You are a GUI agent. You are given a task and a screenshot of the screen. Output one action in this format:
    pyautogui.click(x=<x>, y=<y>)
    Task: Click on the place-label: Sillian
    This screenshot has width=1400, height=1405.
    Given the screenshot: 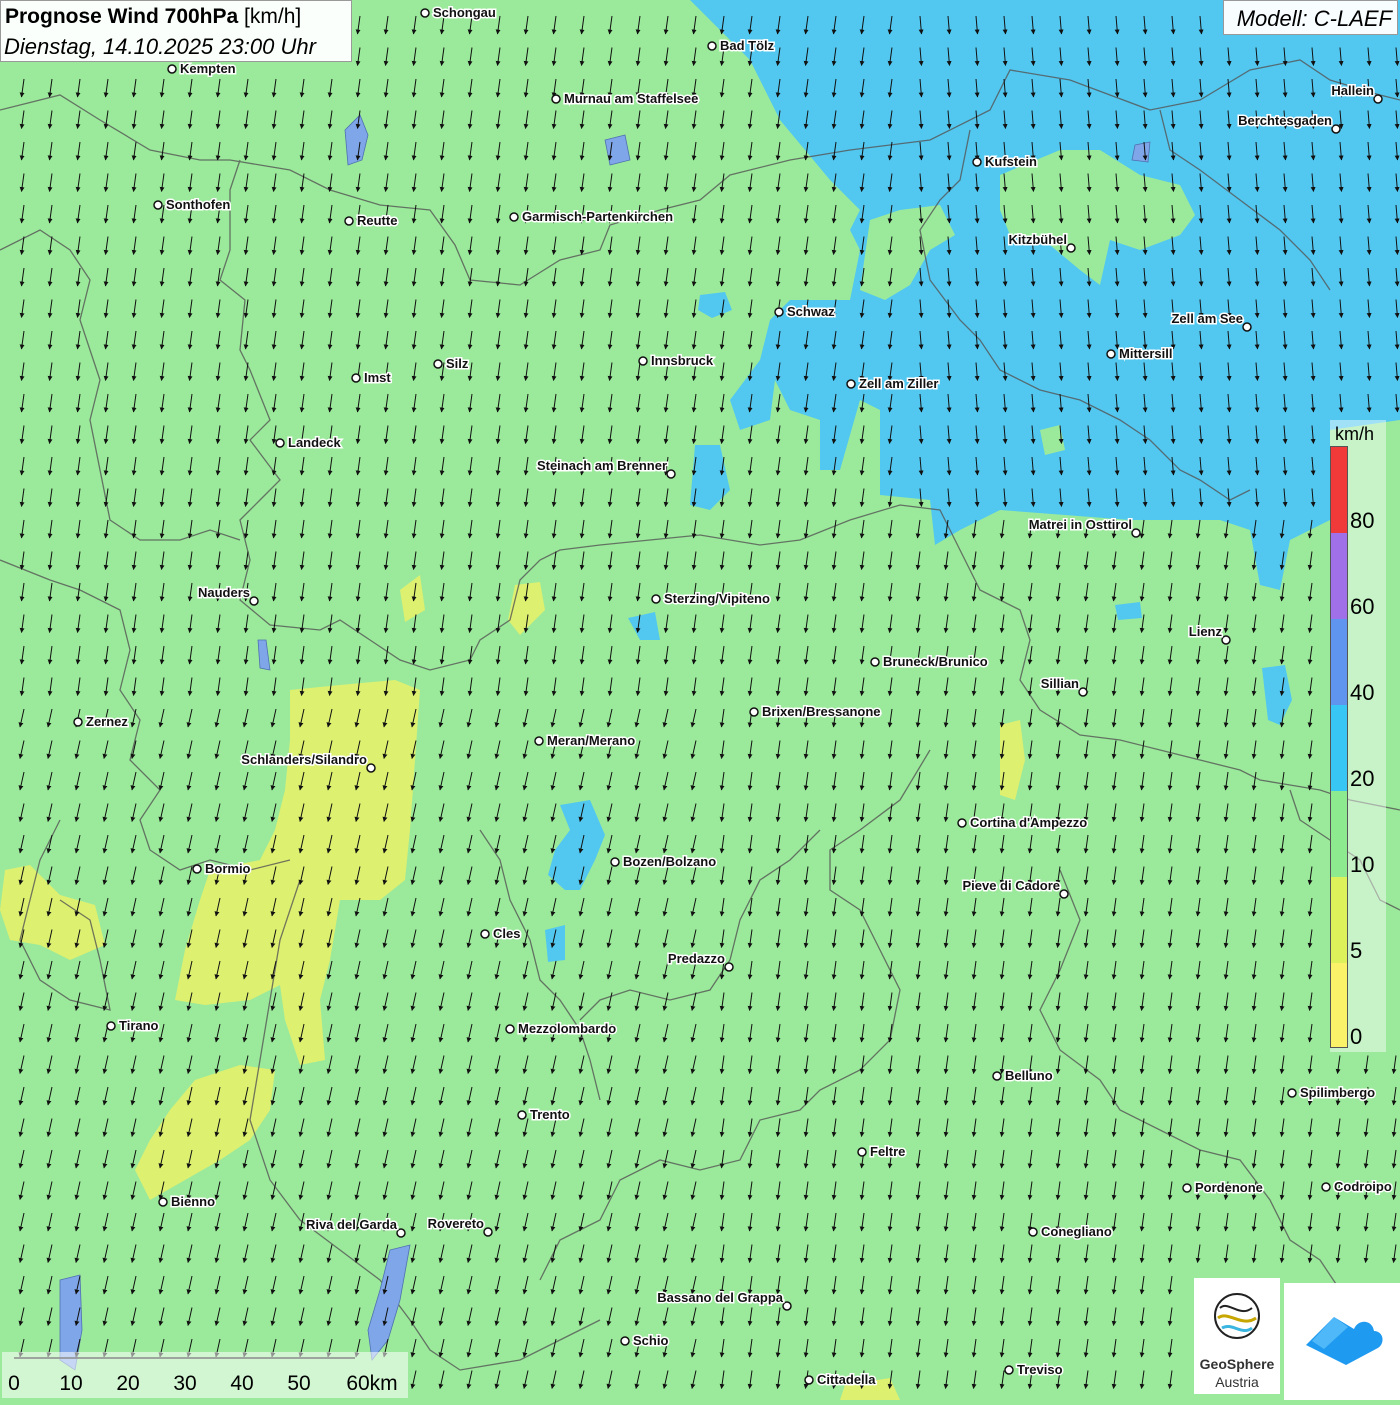 What is the action you would take?
    pyautogui.click(x=1060, y=683)
    